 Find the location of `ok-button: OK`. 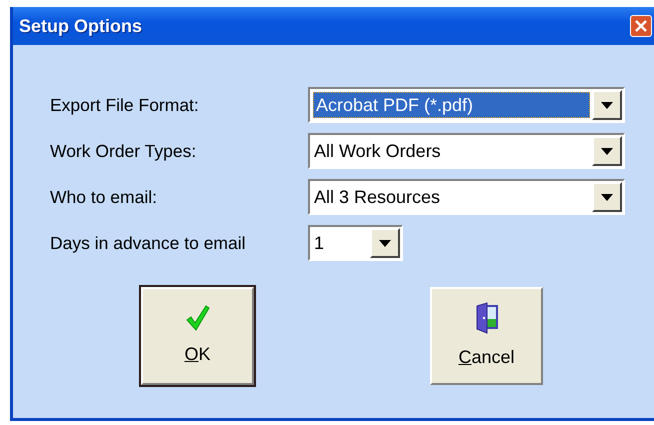

ok-button: OK is located at coordinates (197, 336).